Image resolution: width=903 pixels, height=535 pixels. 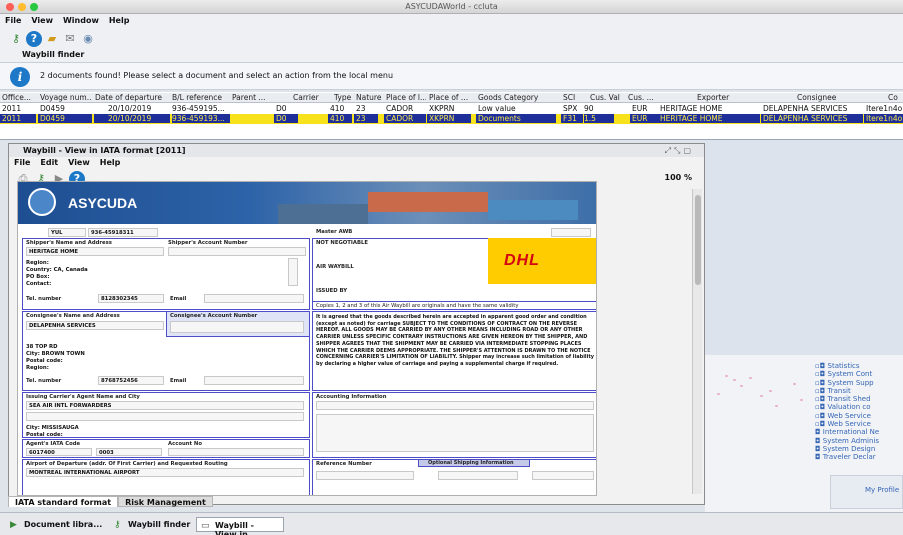 I want to click on menu-view: View, so click(x=42, y=19).